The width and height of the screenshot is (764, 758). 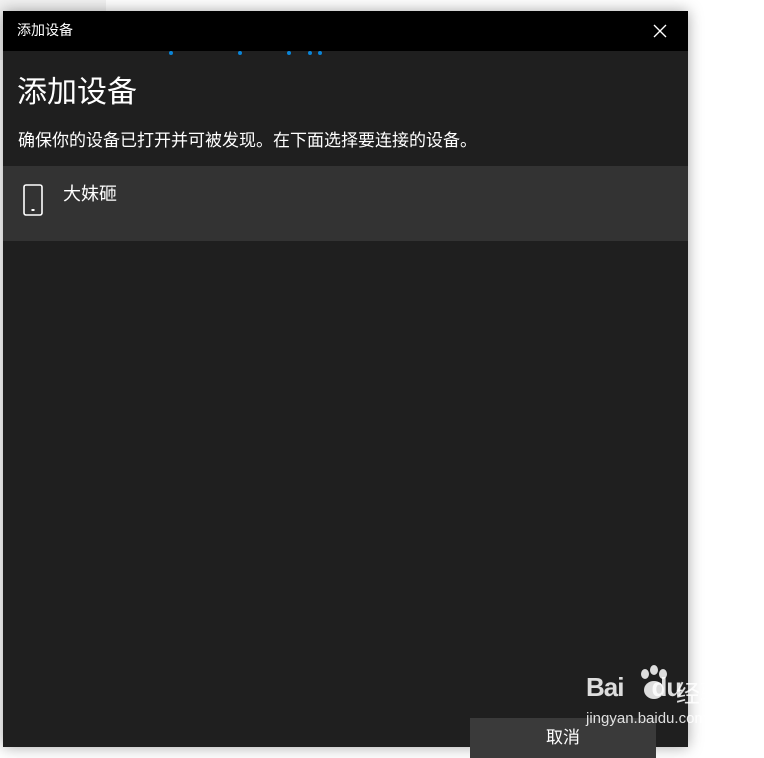 I want to click on searching-progress-indicator, so click(x=345, y=54).